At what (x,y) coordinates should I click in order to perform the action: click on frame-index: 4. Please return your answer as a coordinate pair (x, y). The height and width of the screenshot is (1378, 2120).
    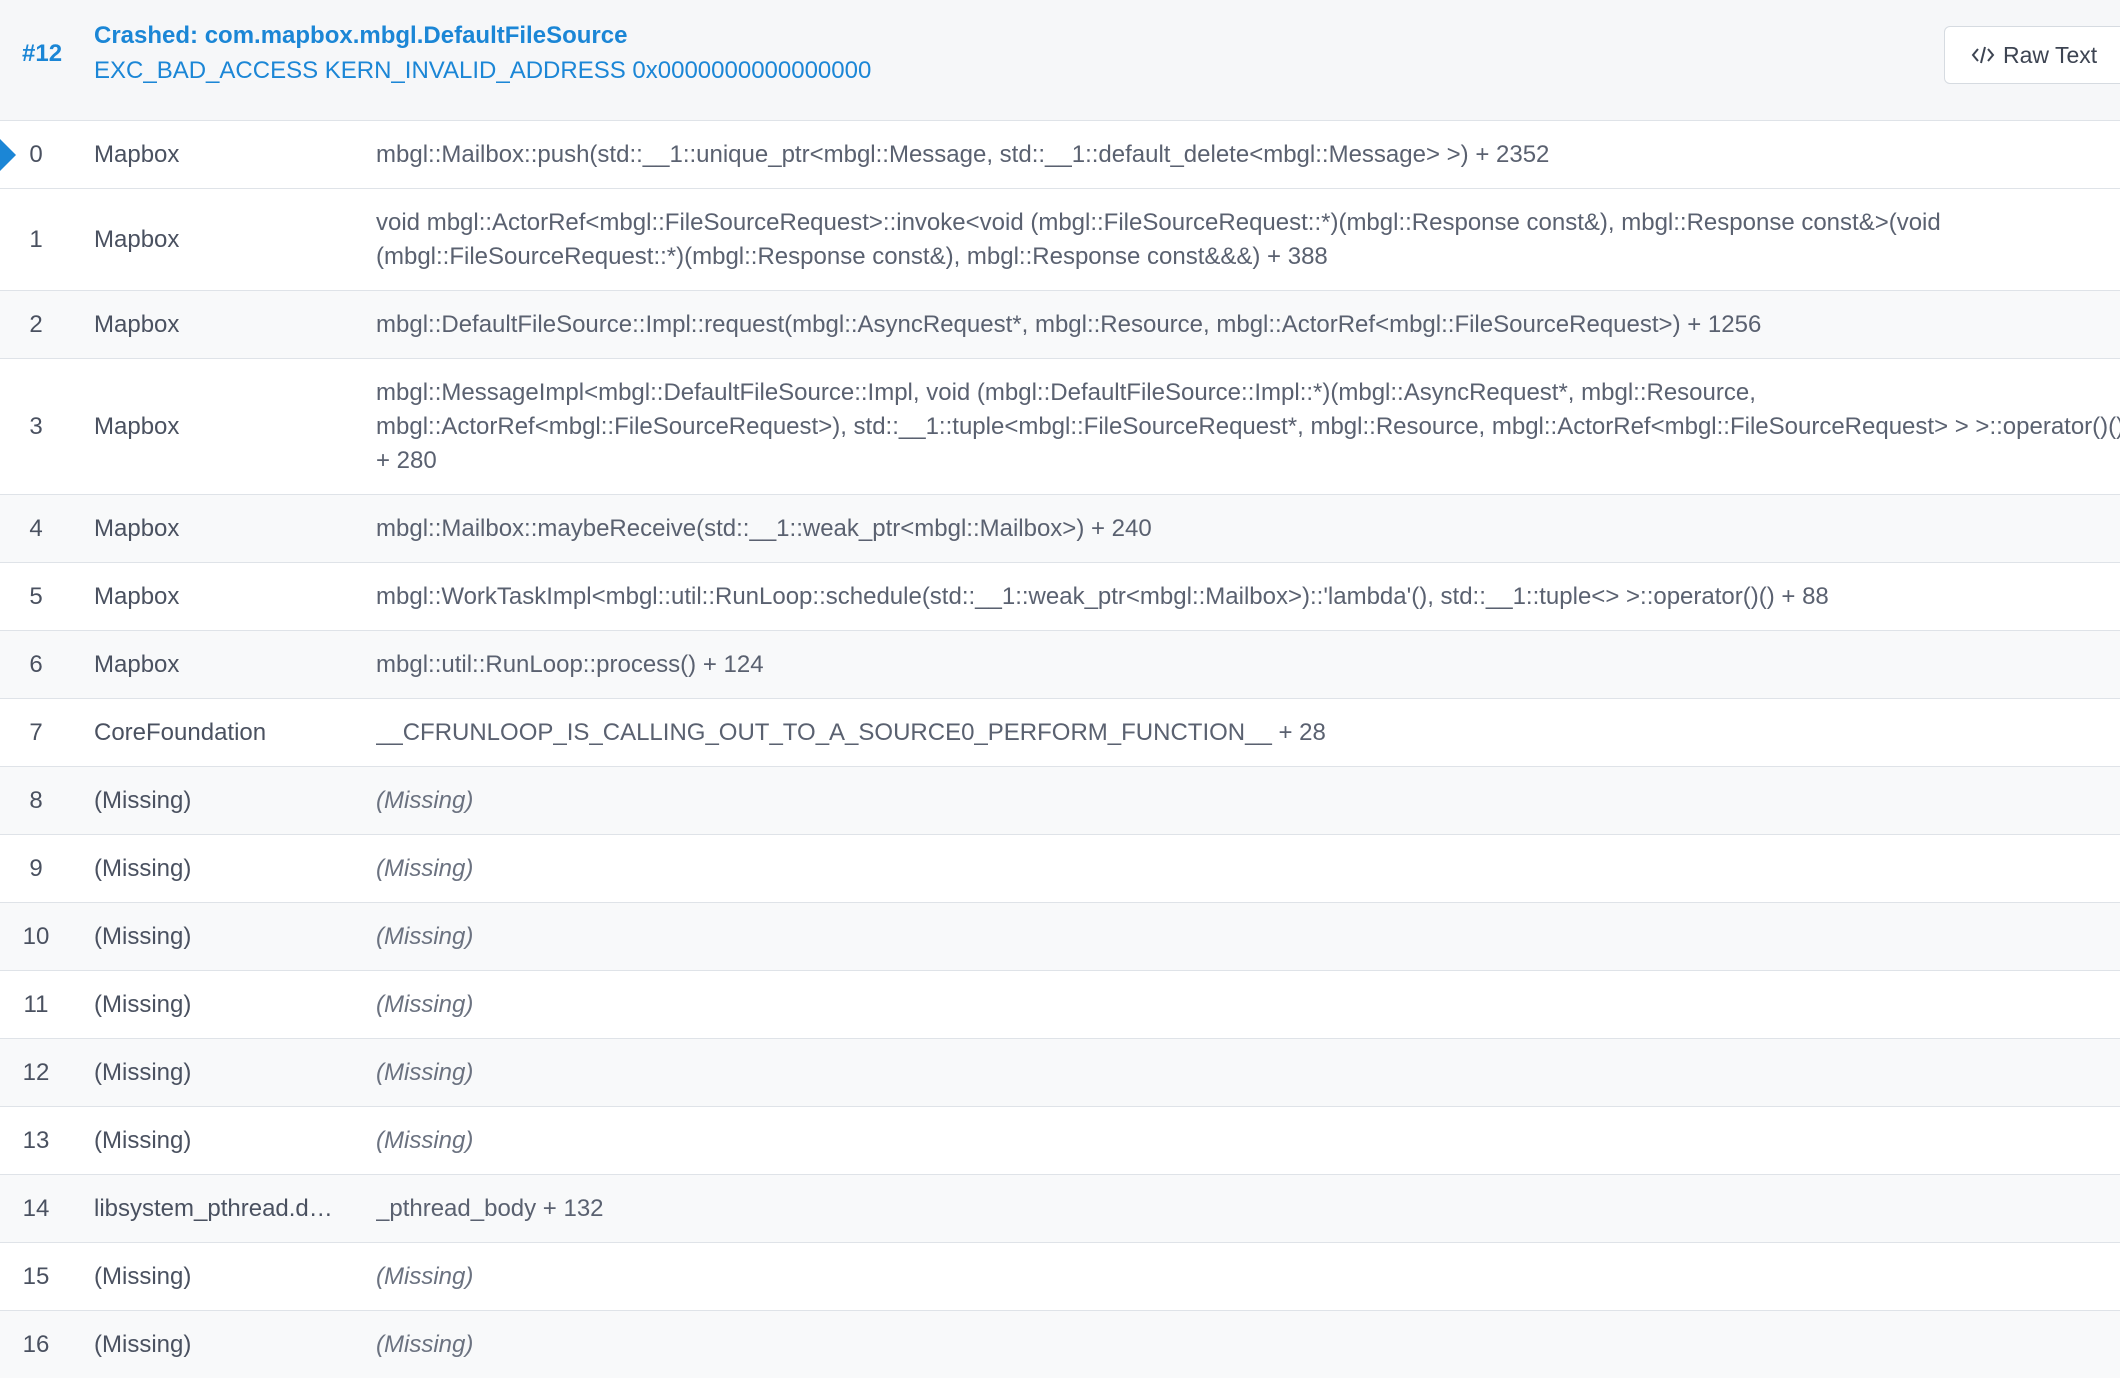
    Looking at the image, I should click on (36, 528).